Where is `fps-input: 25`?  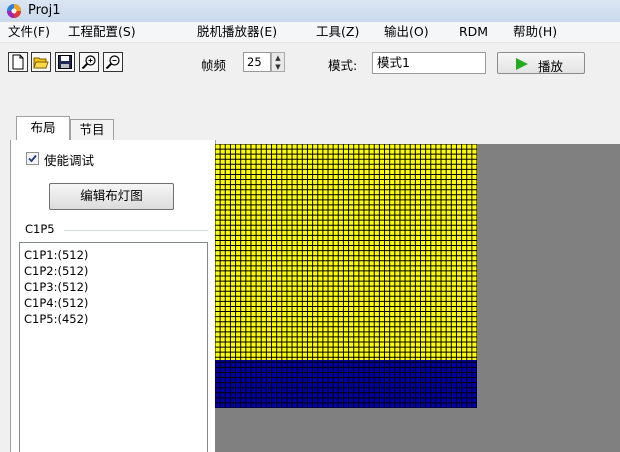 fps-input: 25 is located at coordinates (257, 62).